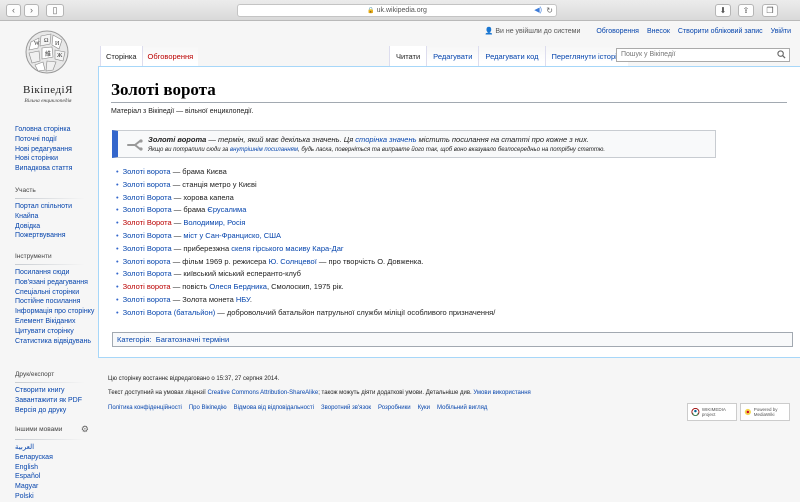 The width and height of the screenshot is (800, 502). What do you see at coordinates (770, 10) in the screenshot?
I see `tabs-button: ❐` at bounding box center [770, 10].